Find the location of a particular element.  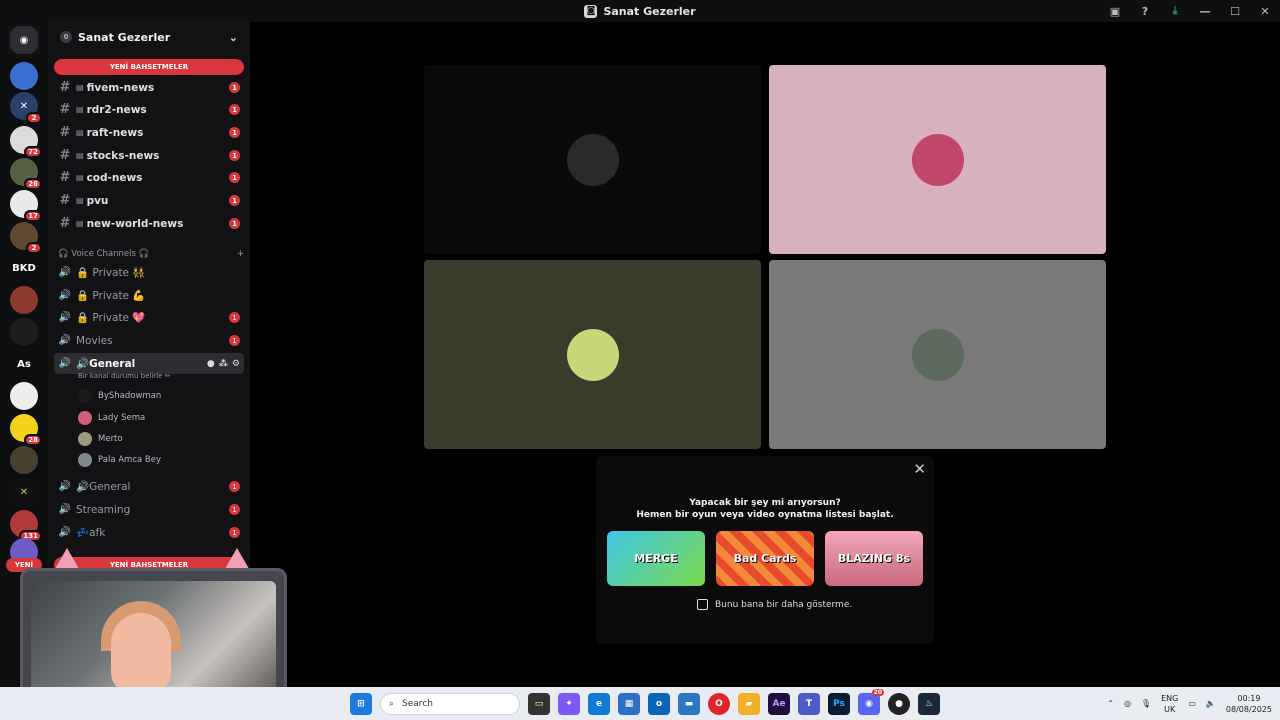

network-icon: ◎ is located at coordinates (1127, 703).